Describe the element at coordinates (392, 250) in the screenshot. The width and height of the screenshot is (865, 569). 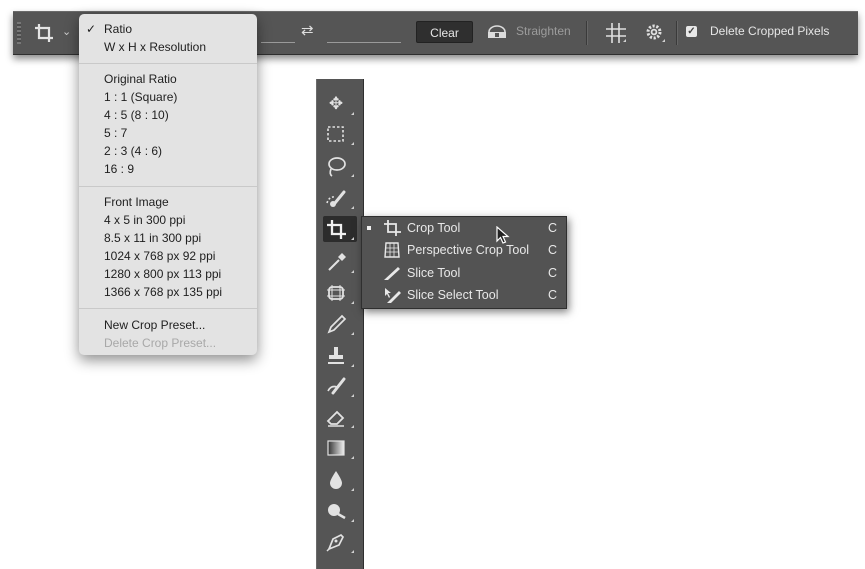
I see `perspective-crop-icon` at that location.